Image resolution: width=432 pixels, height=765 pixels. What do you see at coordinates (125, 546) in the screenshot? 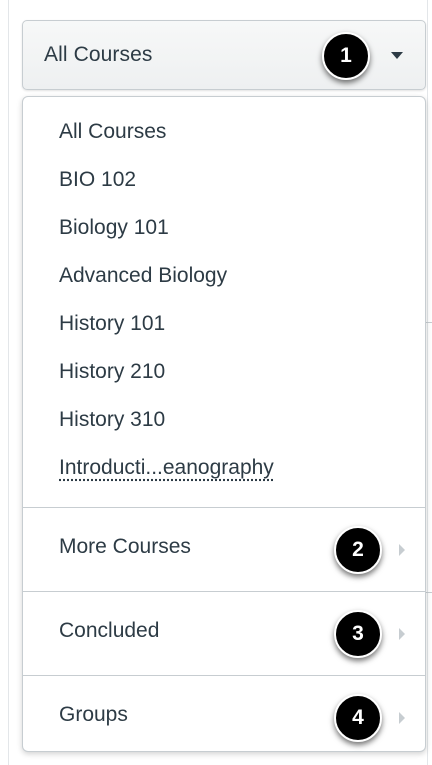
I see `section-label-more-courses: More Courses` at bounding box center [125, 546].